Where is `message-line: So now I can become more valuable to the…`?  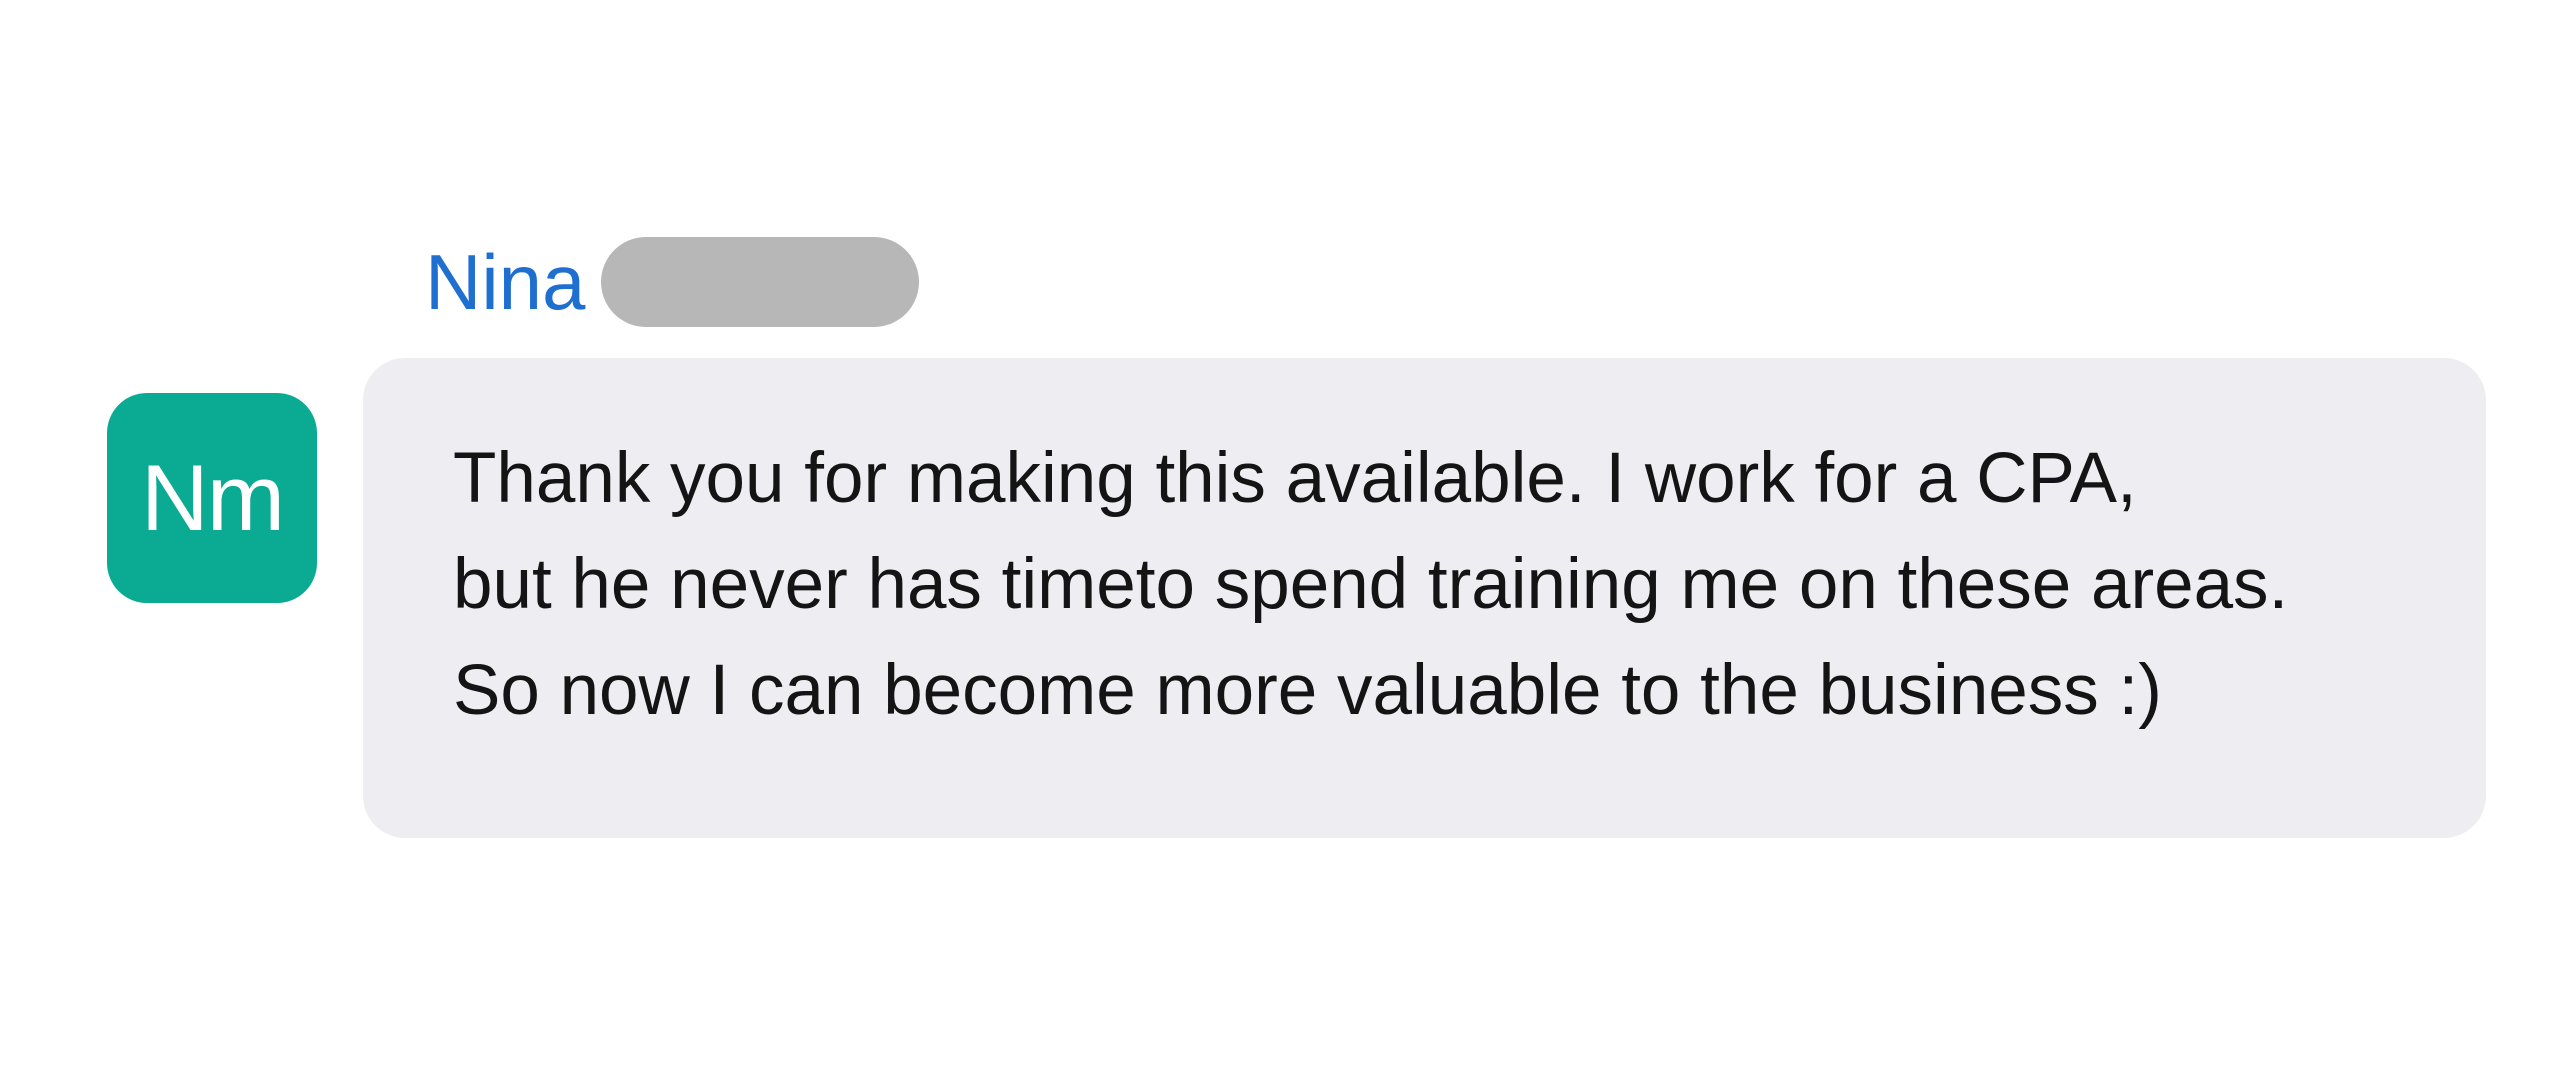
message-line: So now I can become more valuable to the… is located at coordinates (1307, 690).